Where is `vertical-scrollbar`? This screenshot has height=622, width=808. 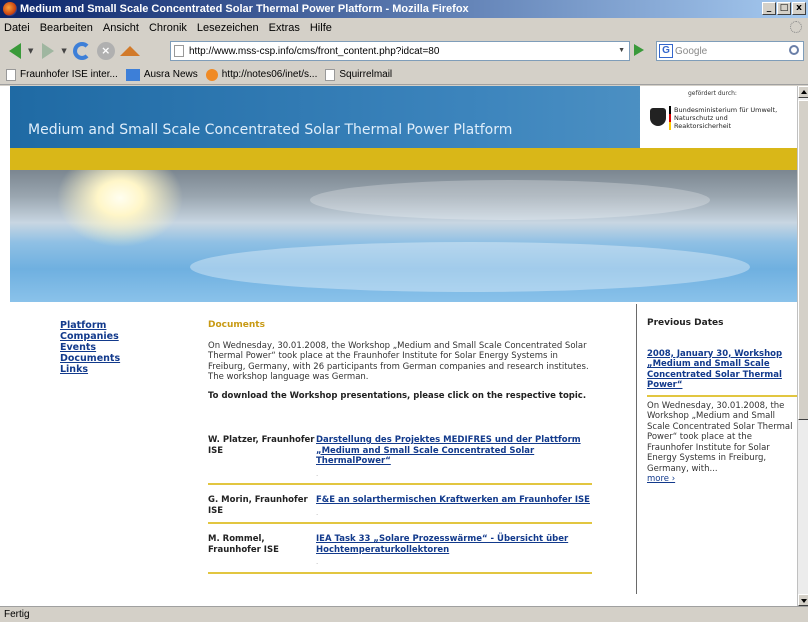
vertical-scrollbar is located at coordinates (802, 346).